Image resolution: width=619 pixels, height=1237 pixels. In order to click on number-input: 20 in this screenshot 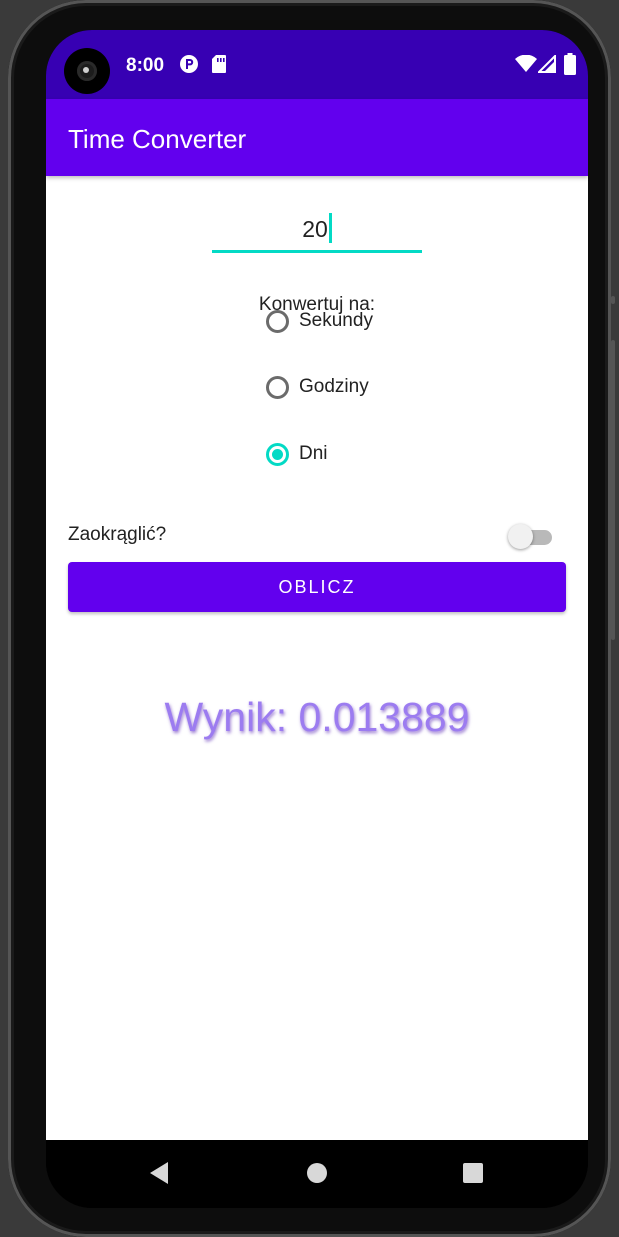, I will do `click(317, 230)`.